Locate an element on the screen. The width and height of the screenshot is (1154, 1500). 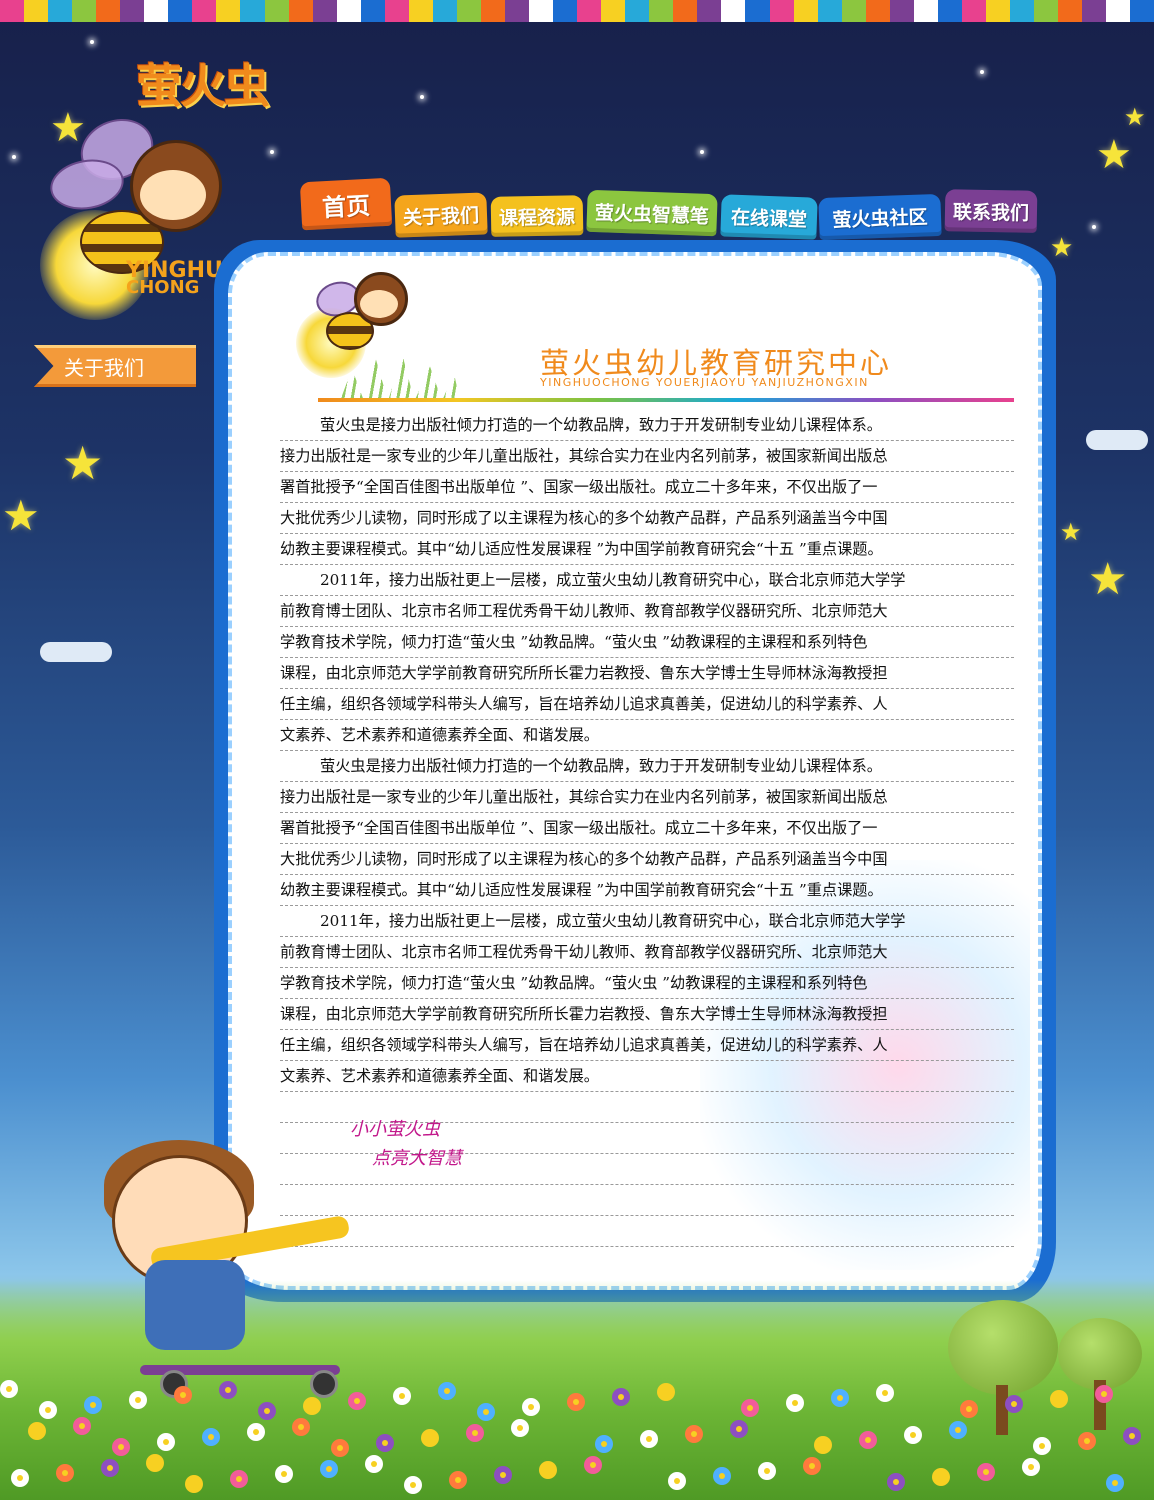
nav-item-home: 首页 is located at coordinates (346, 204).